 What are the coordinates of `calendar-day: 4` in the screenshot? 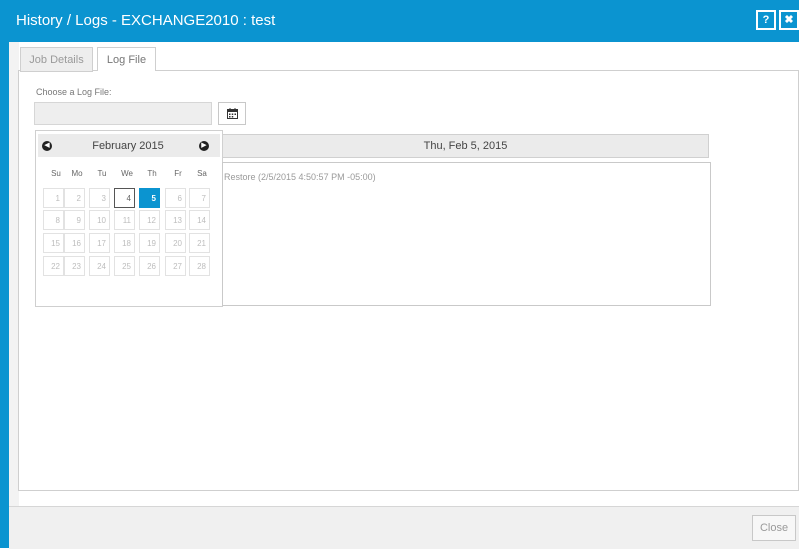 It's located at (124, 198).